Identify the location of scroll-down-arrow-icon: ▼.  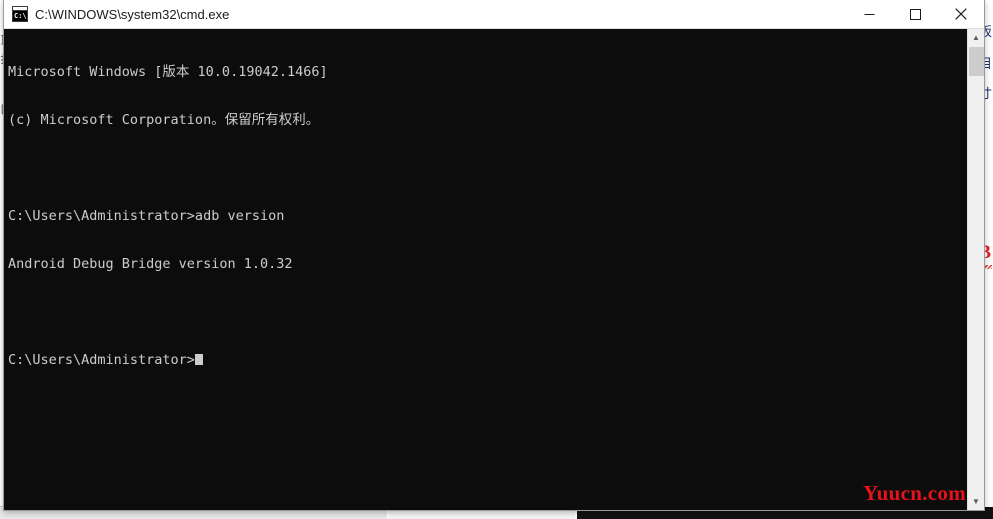
(976, 501).